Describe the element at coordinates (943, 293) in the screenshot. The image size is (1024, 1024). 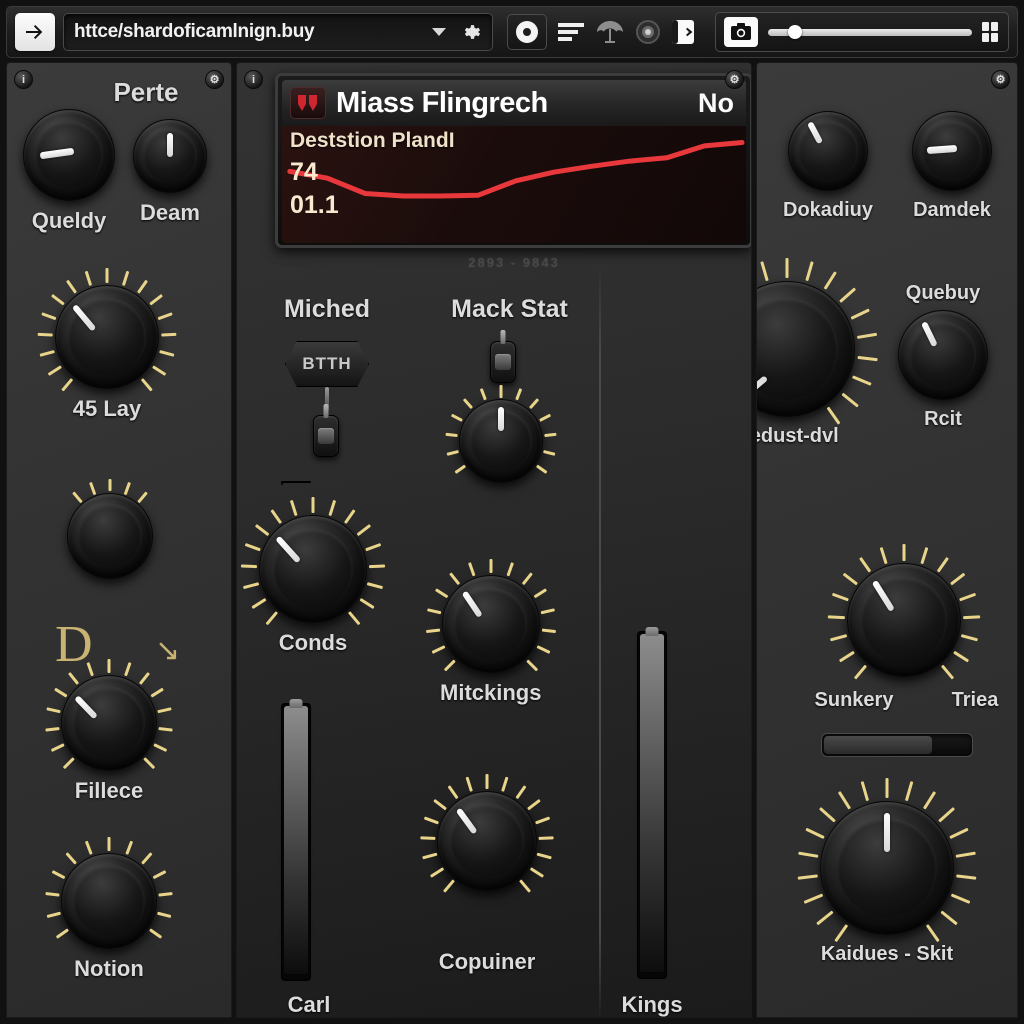
I see `knob-quebuy-label: Quebuy` at that location.